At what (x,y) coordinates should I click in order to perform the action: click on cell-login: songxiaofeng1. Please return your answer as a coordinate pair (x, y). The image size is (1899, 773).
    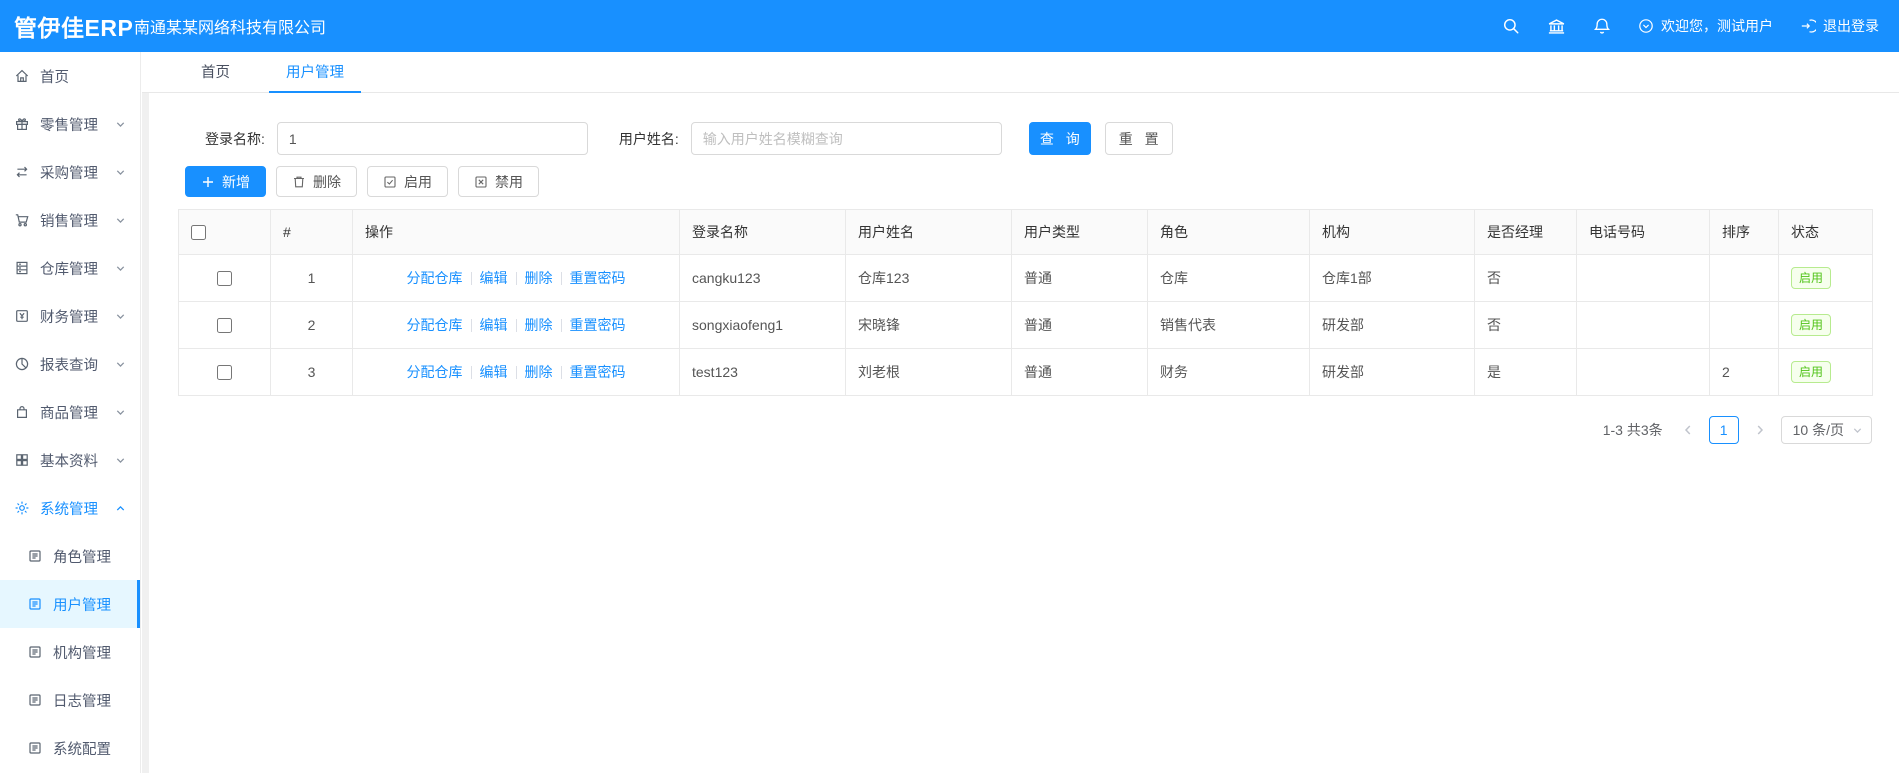
    Looking at the image, I should click on (762, 325).